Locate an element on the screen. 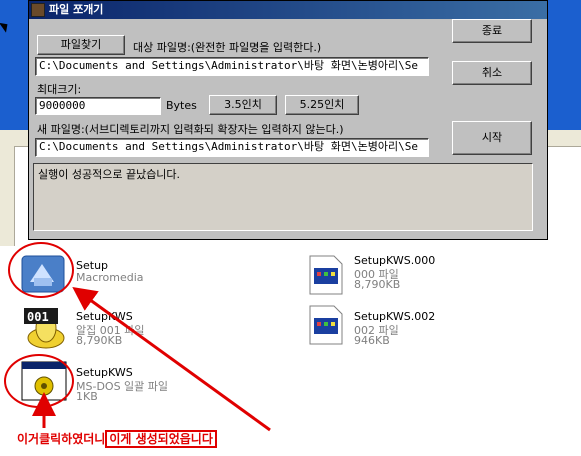  annotation-text-part1: 이거클릭하였더니 is located at coordinates (61, 439).